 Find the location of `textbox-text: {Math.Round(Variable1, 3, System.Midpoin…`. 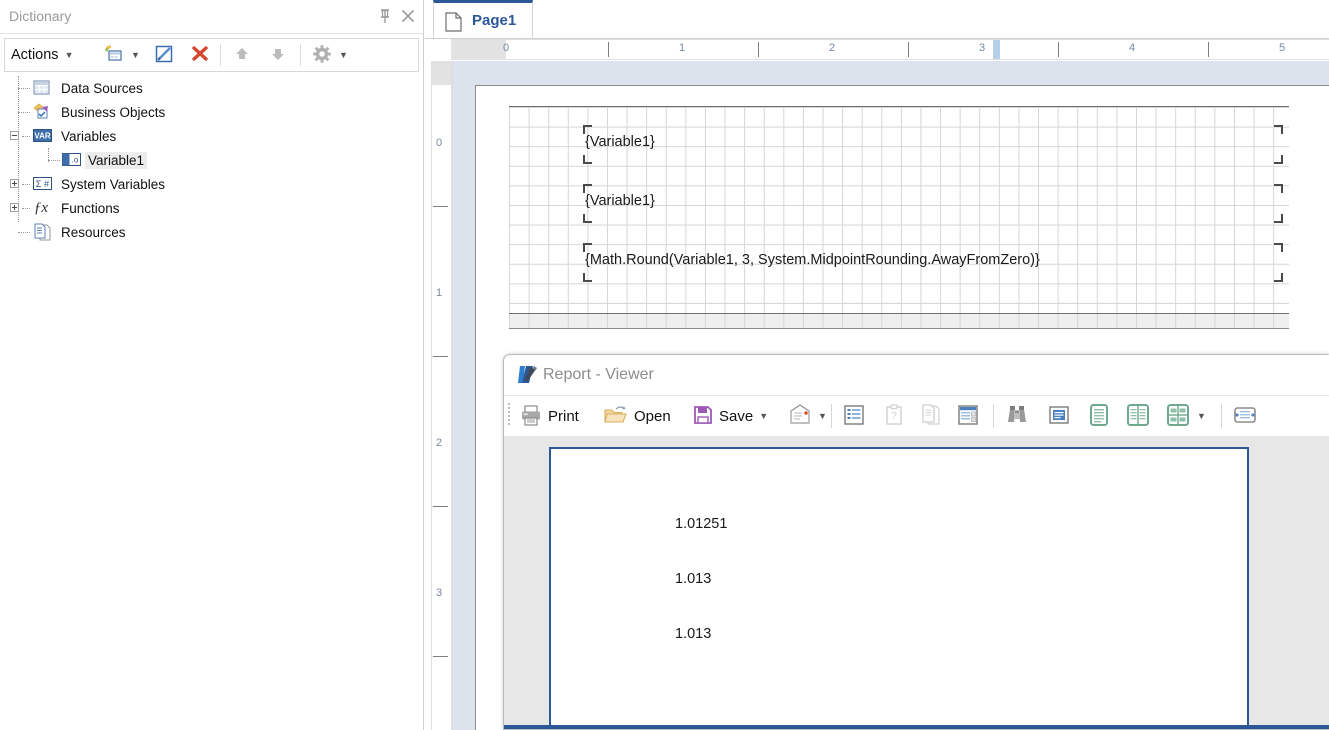

textbox-text: {Math.Round(Variable1, 3, System.Midpoin… is located at coordinates (812, 260).